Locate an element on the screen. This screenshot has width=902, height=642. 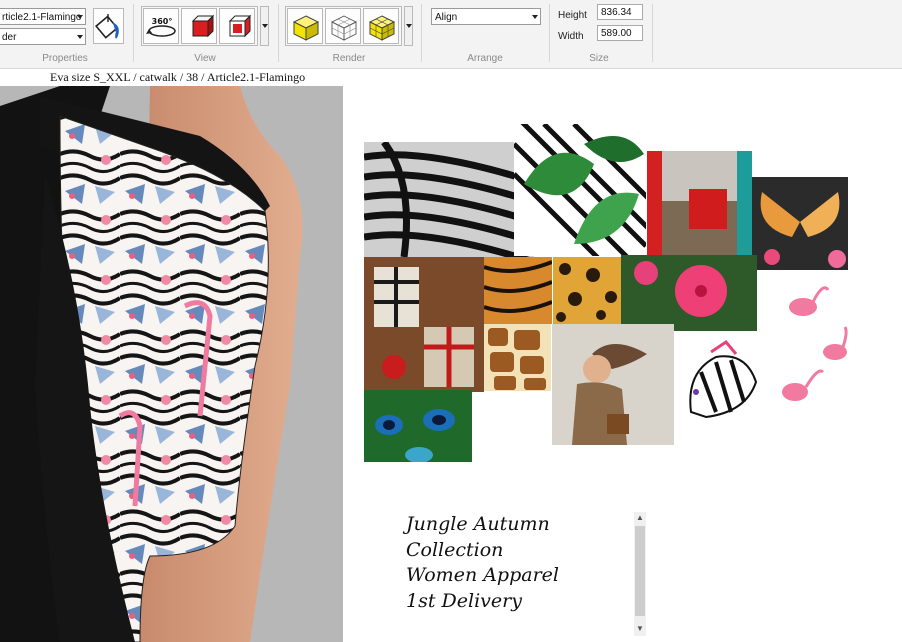
rotate-360-text: 360° is located at coordinates (162, 21).